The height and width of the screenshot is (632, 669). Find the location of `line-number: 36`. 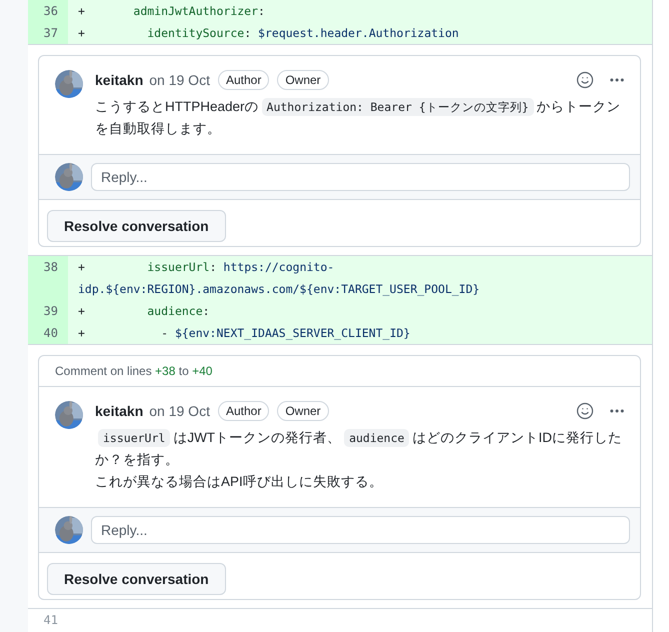

line-number: 36 is located at coordinates (48, 11).